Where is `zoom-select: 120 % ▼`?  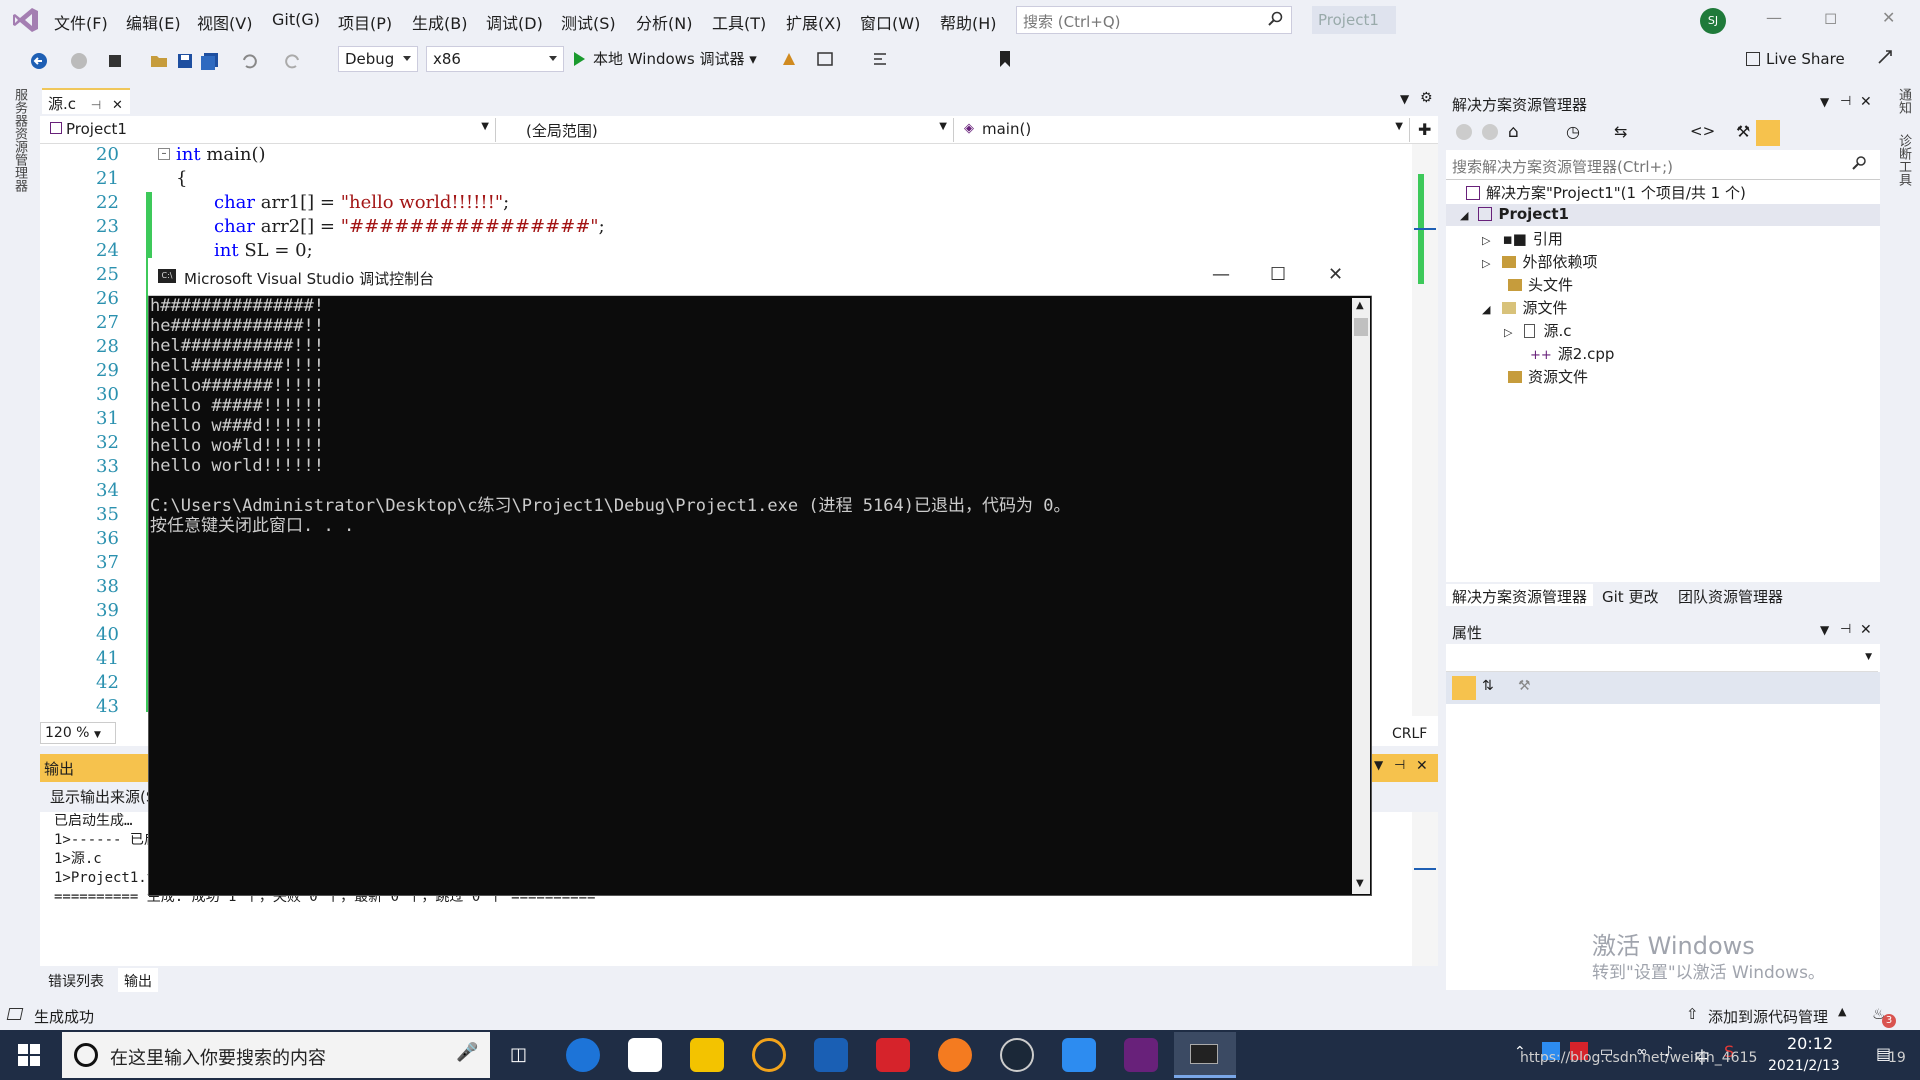
zoom-select: 120 % ▼ is located at coordinates (78, 733).